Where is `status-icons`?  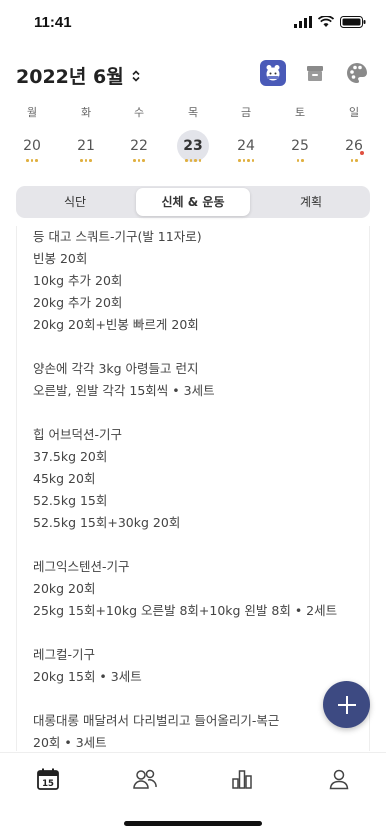
status-icons is located at coordinates (330, 22).